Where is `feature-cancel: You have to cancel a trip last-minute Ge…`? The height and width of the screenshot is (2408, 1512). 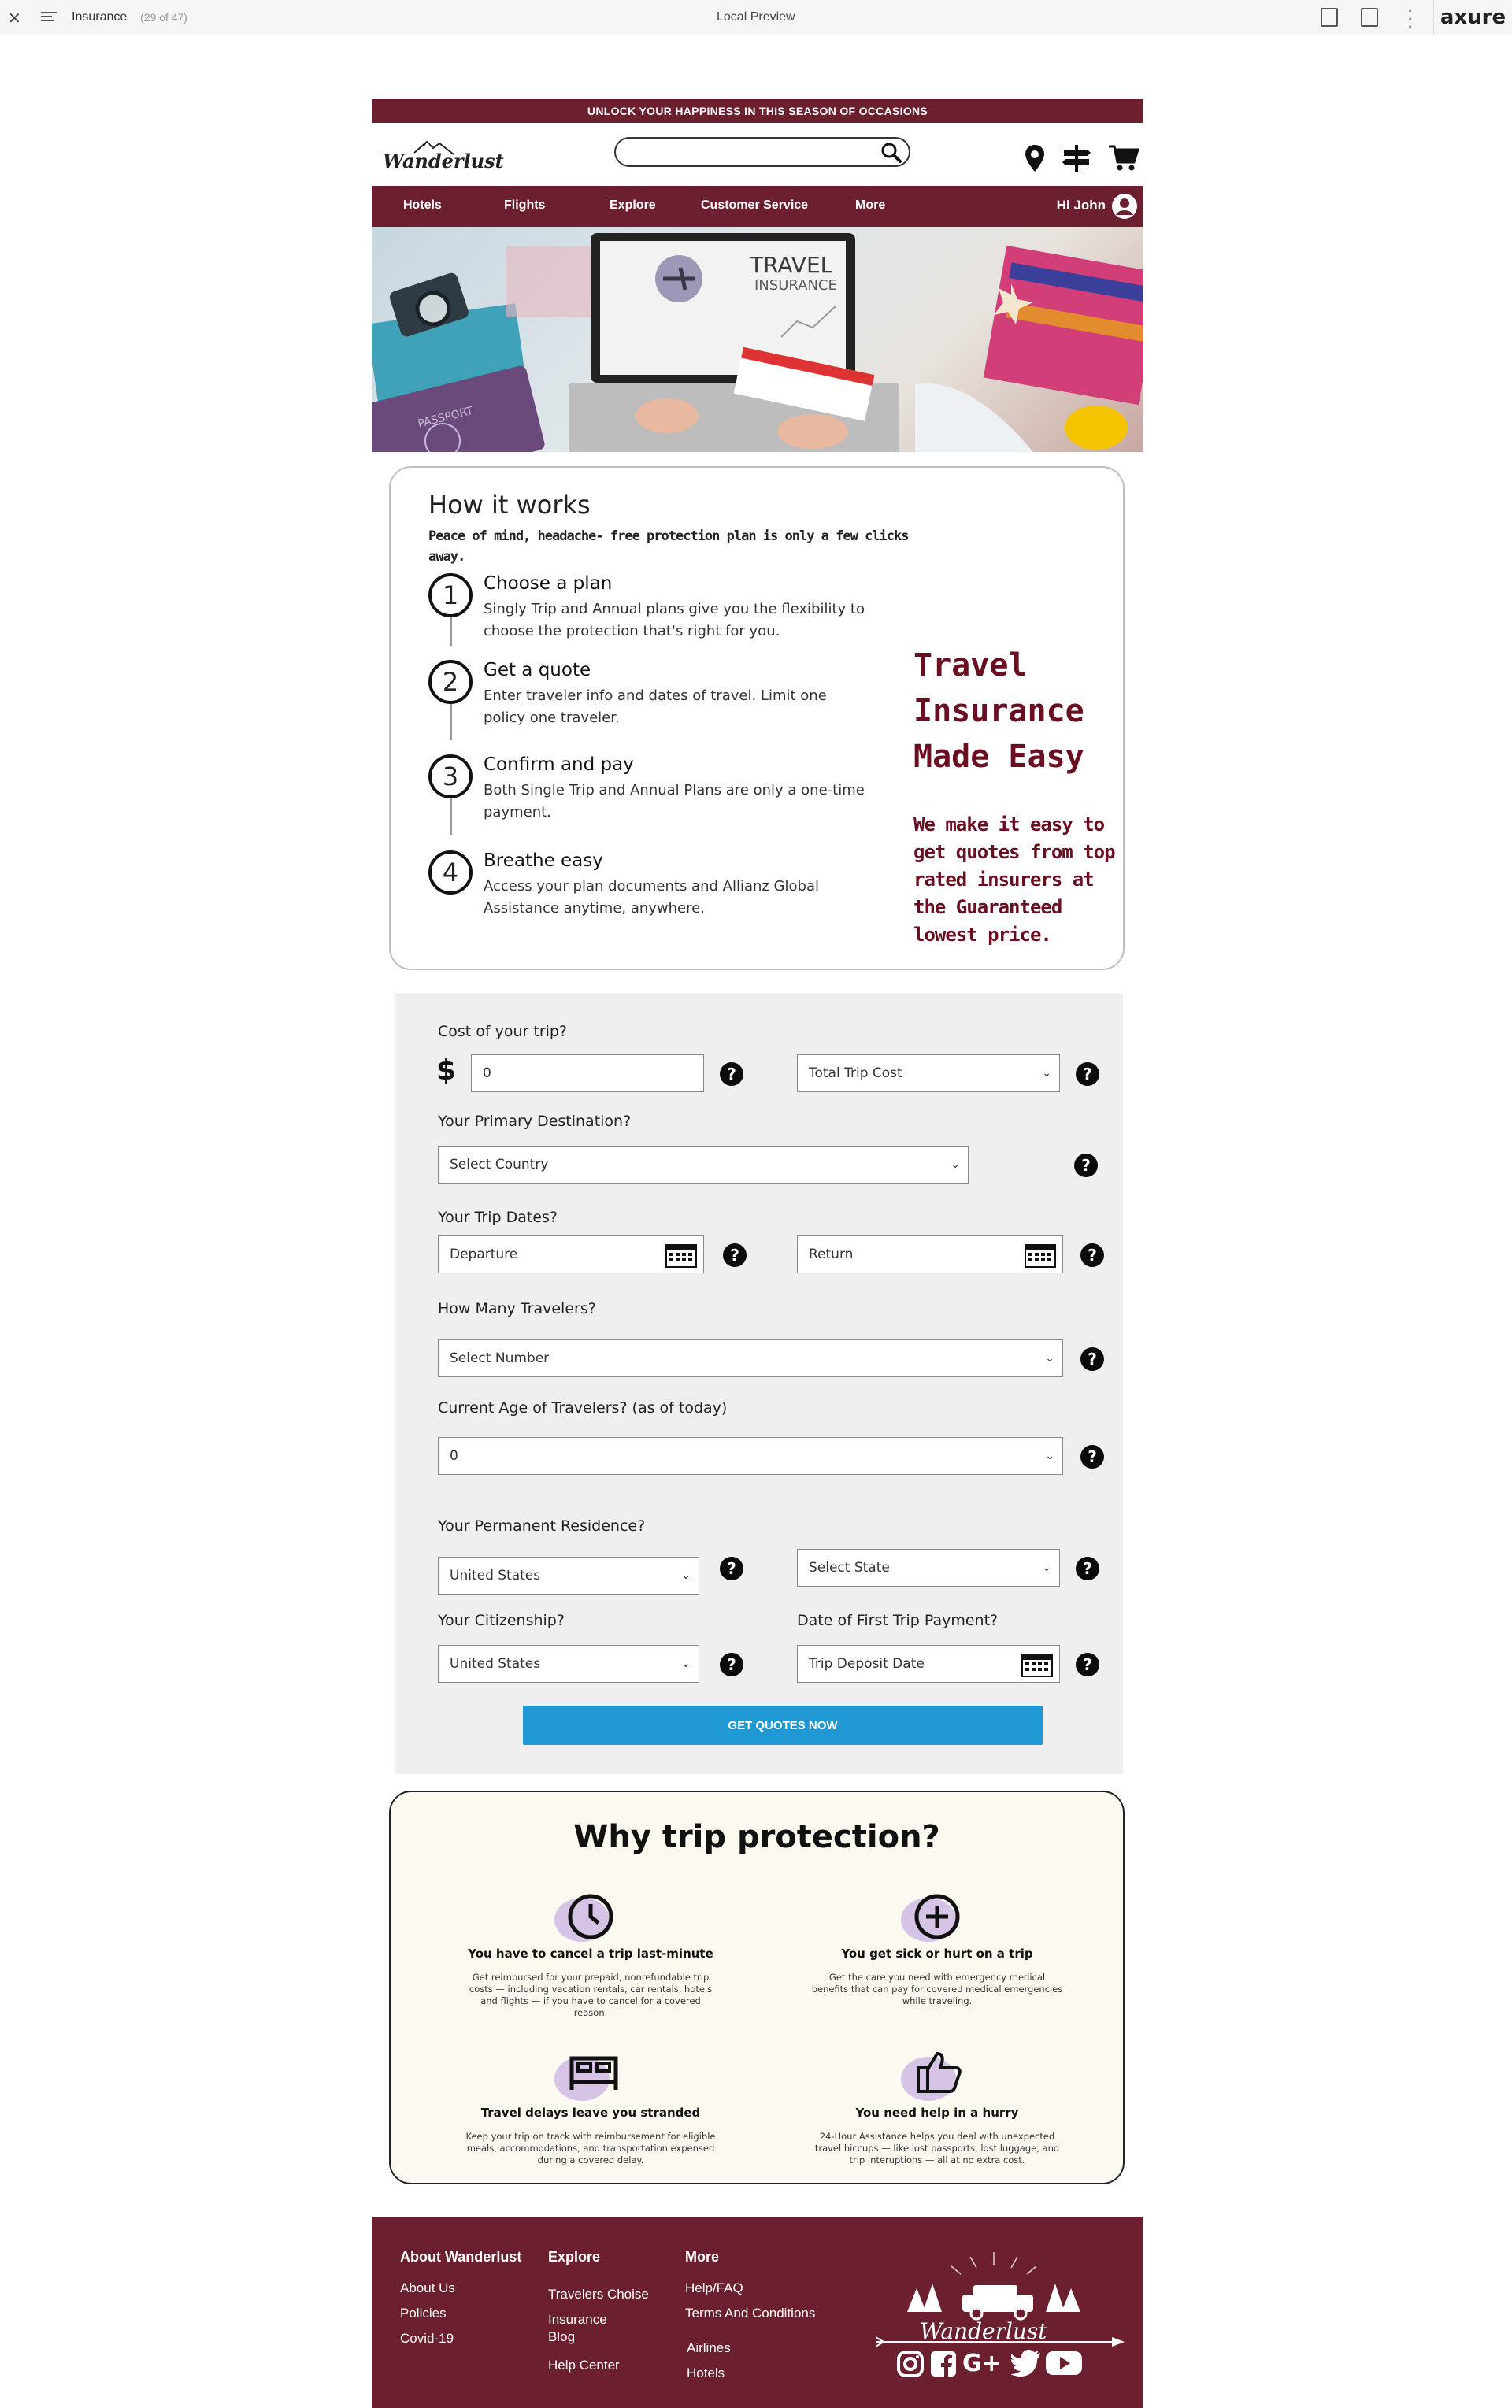 feature-cancel: You have to cancel a trip last-minute Ge… is located at coordinates (590, 1953).